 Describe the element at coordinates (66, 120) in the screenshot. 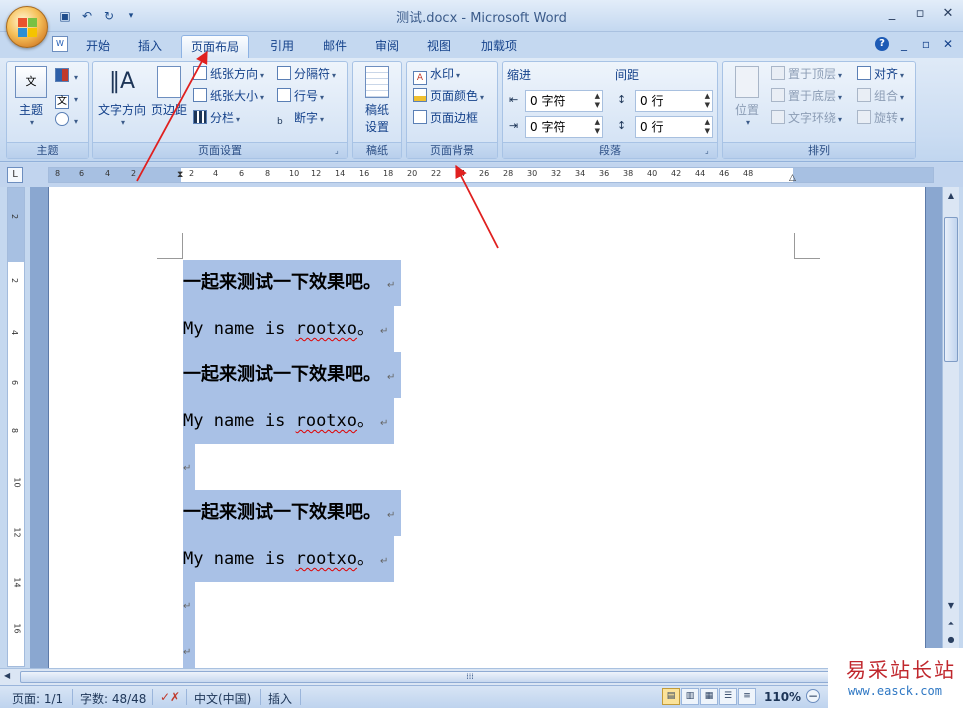

I see `theme-effects-button: ▾` at that location.